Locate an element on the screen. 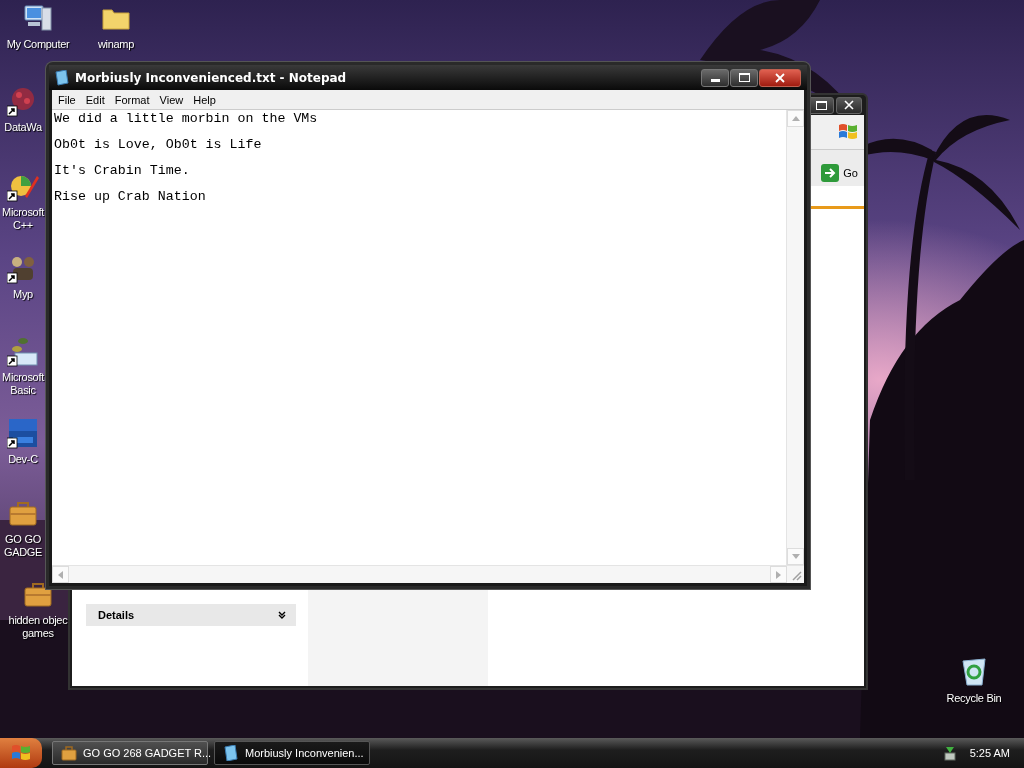  text-line: Rise up Crab Nation is located at coordinates (130, 196).